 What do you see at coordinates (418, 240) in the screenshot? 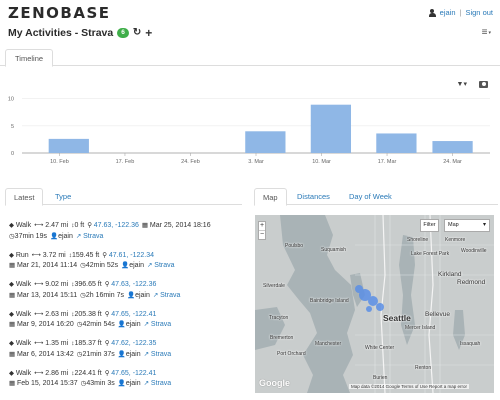
I see `map-label-shoreline: Shoreline` at bounding box center [418, 240].